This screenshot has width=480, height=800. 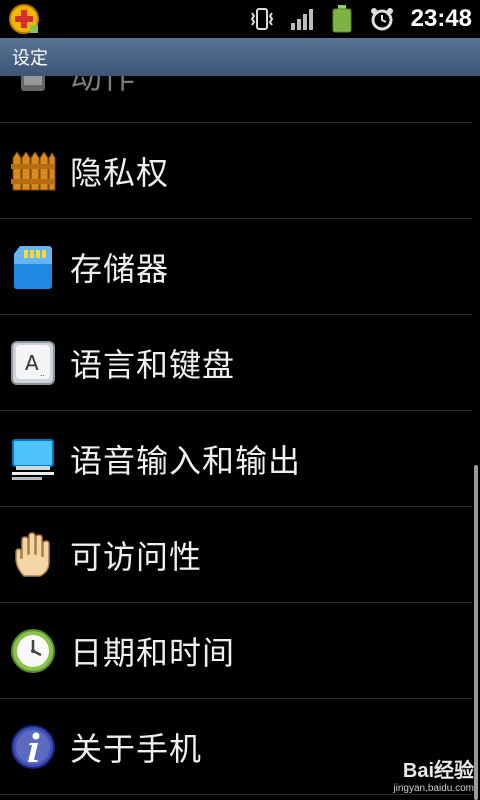 I want to click on app-notification-icon, so click(x=24, y=19).